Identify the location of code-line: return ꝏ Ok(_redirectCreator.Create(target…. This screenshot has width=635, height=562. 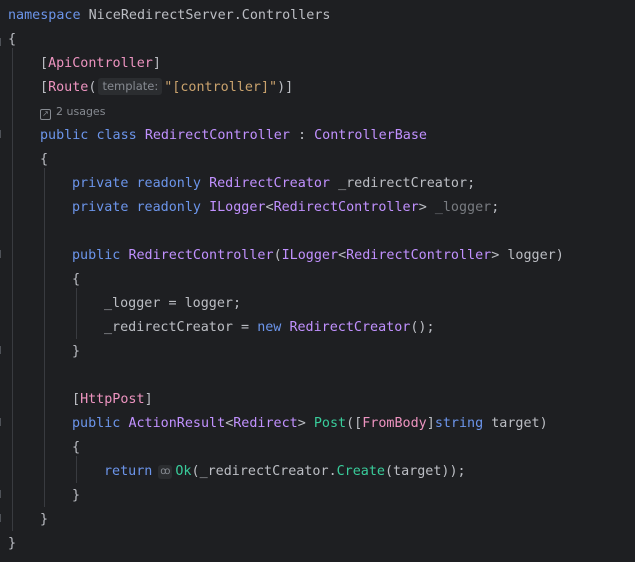
(285, 472).